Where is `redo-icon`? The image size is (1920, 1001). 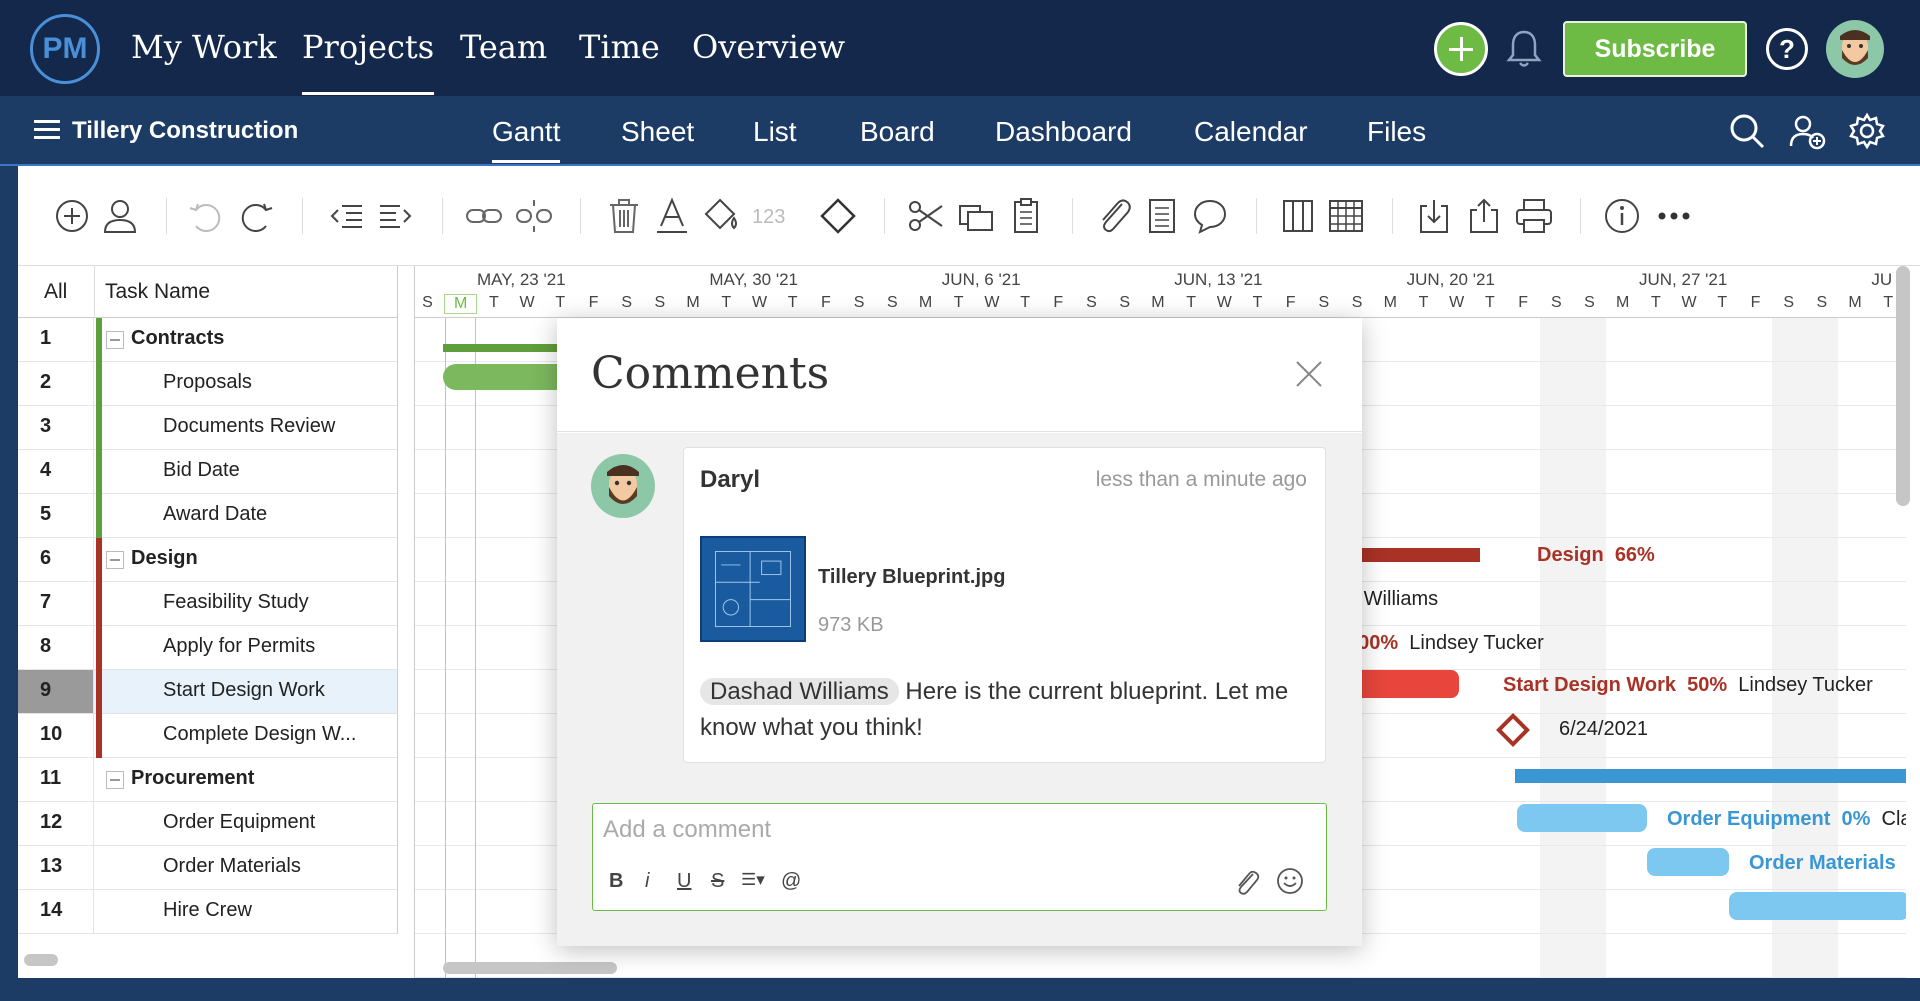 redo-icon is located at coordinates (256, 216).